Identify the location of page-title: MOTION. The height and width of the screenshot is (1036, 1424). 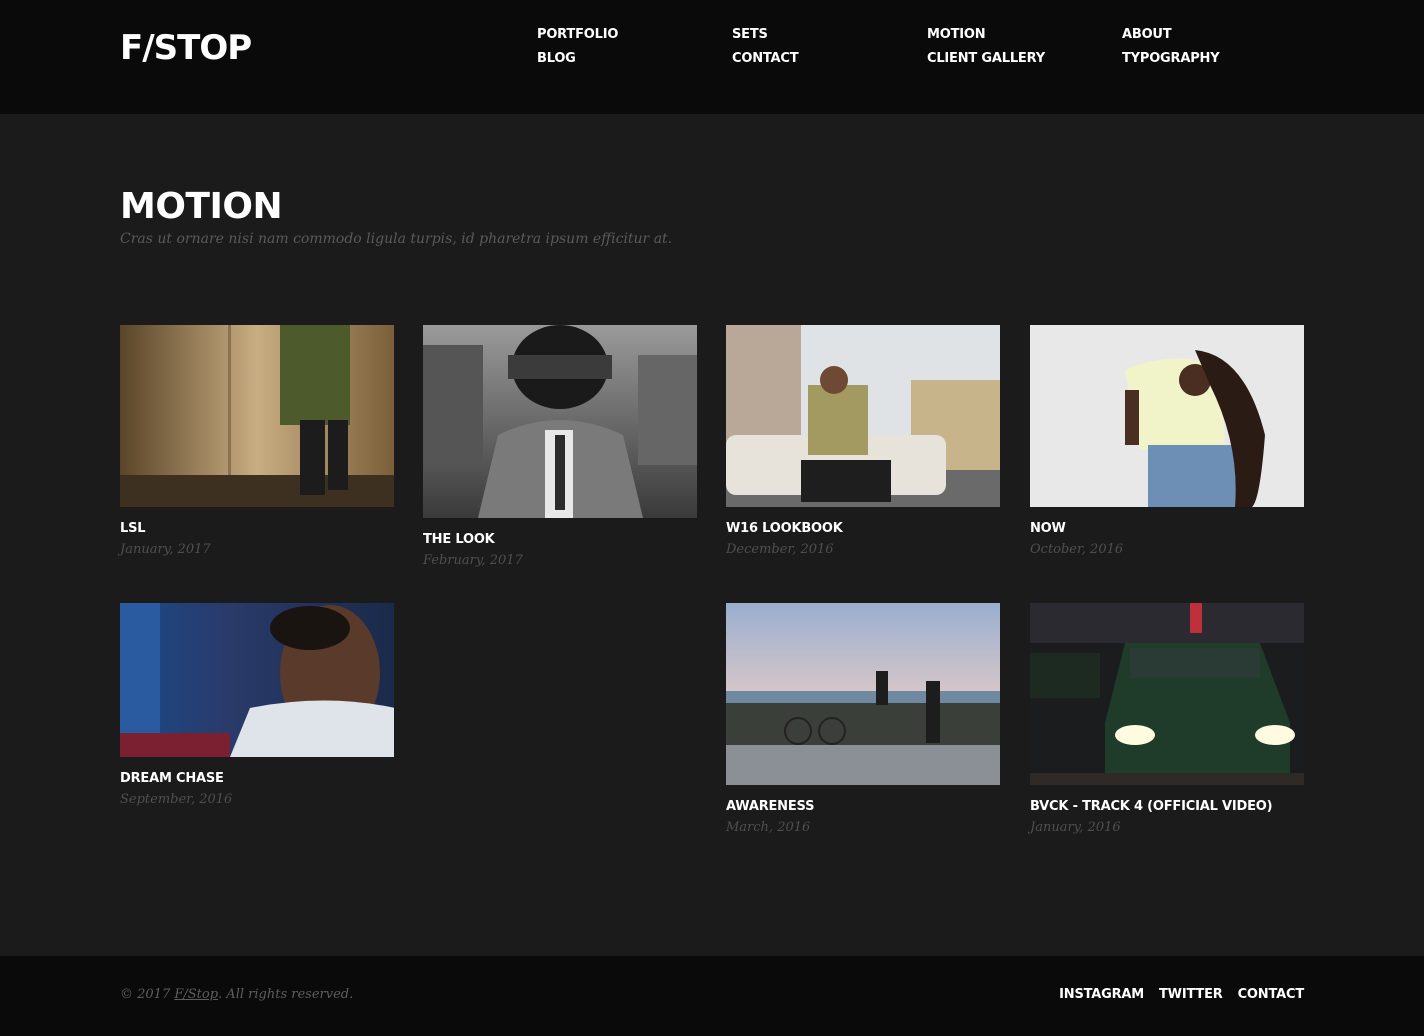
(201, 206).